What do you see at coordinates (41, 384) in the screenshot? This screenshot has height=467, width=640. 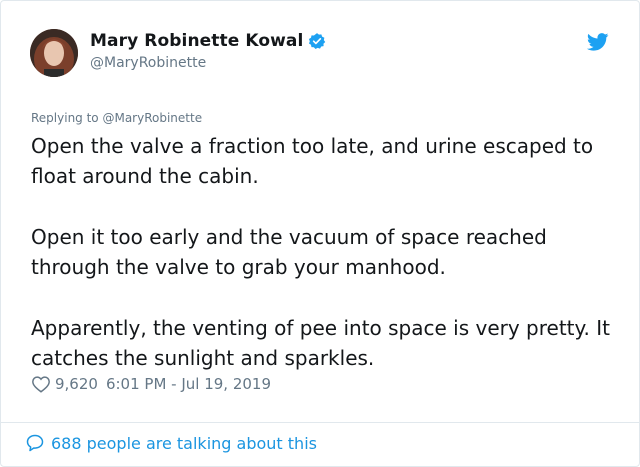 I see `heart-icon` at bounding box center [41, 384].